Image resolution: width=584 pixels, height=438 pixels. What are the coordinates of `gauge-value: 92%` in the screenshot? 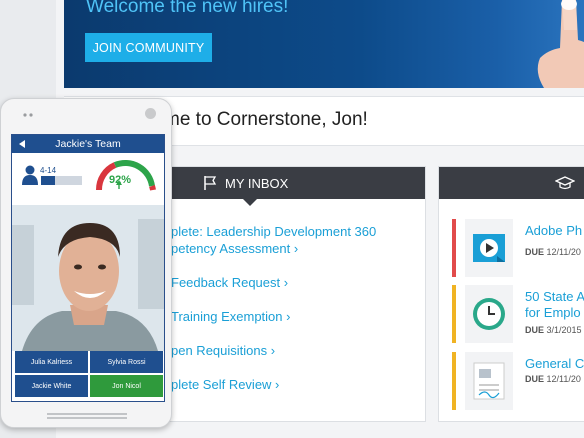 It's located at (120, 180).